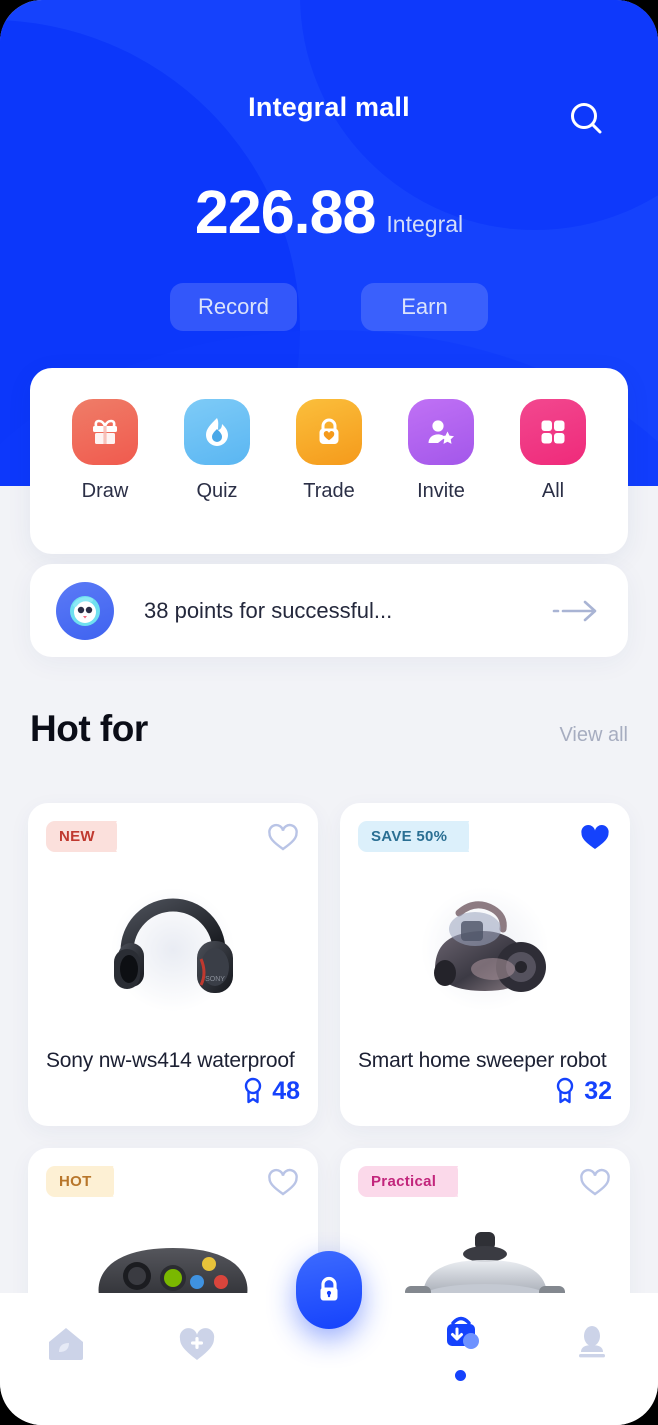  Describe the element at coordinates (425, 224) in the screenshot. I see `balance-unit: Integral` at that location.